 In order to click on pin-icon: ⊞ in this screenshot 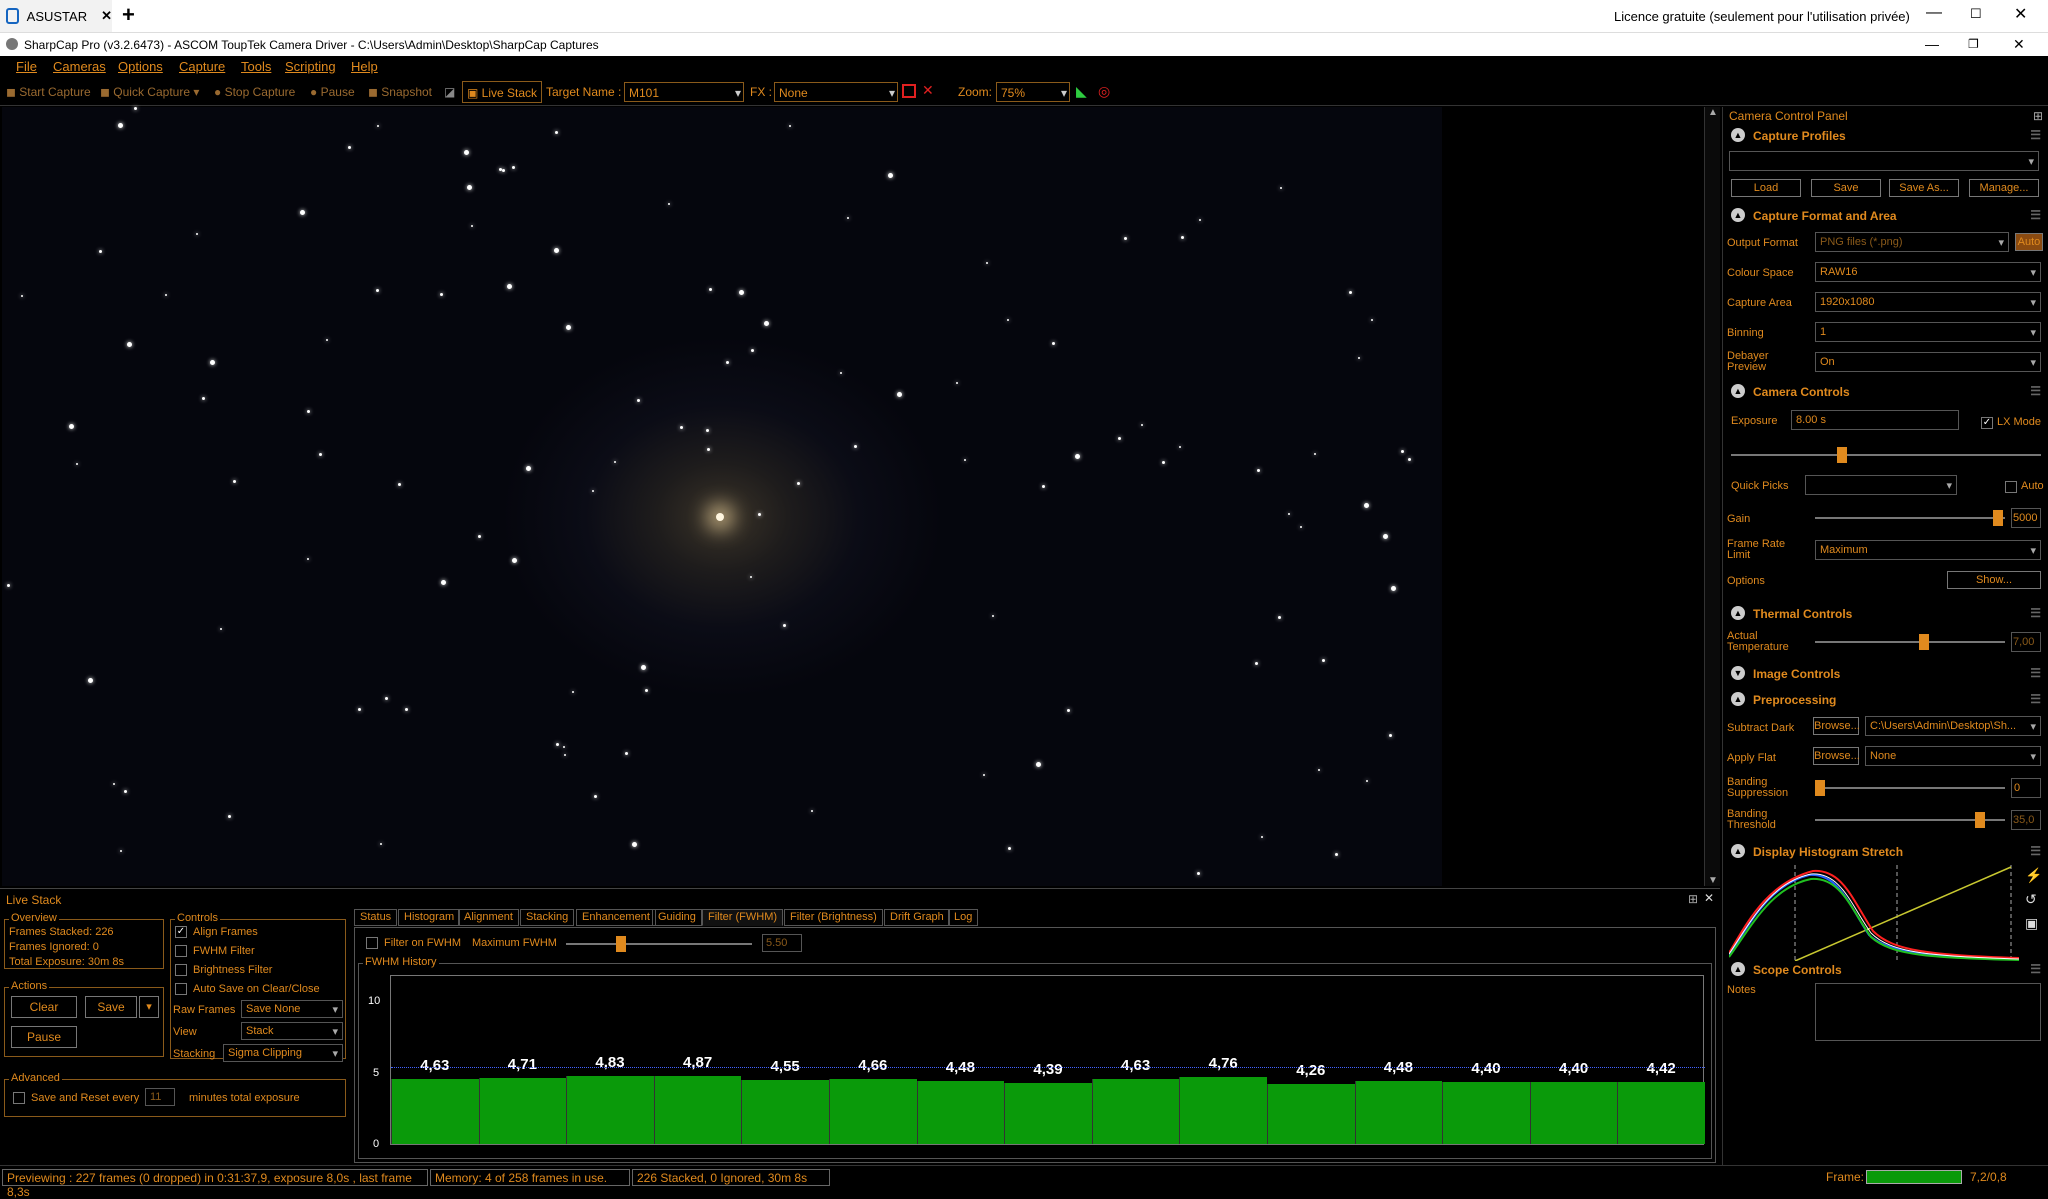, I will do `click(2038, 116)`.